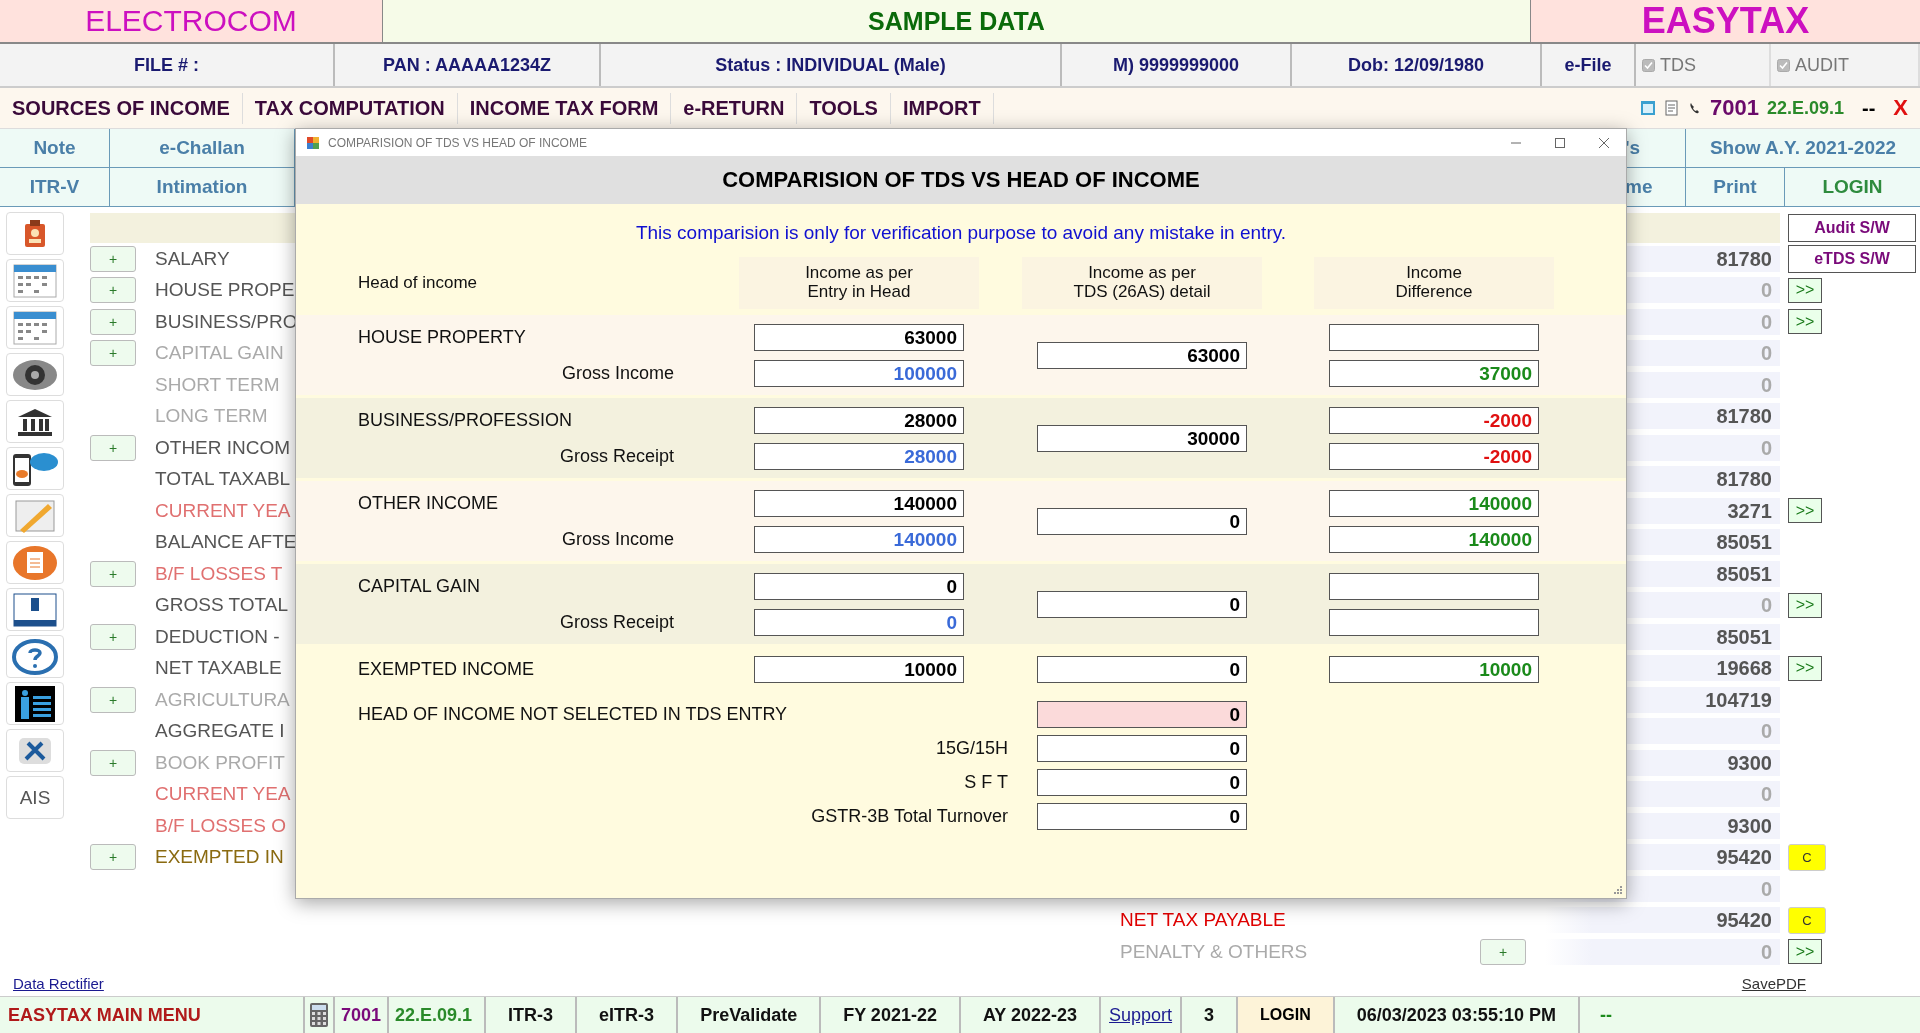  What do you see at coordinates (1852, 227) in the screenshot?
I see `software-button: Audit S/W` at bounding box center [1852, 227].